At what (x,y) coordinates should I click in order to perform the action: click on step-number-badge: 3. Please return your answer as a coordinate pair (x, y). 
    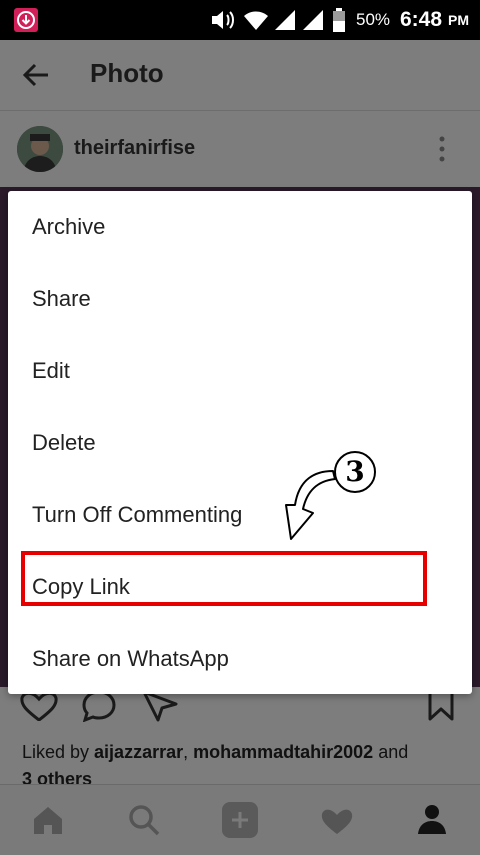
    Looking at the image, I should click on (355, 472).